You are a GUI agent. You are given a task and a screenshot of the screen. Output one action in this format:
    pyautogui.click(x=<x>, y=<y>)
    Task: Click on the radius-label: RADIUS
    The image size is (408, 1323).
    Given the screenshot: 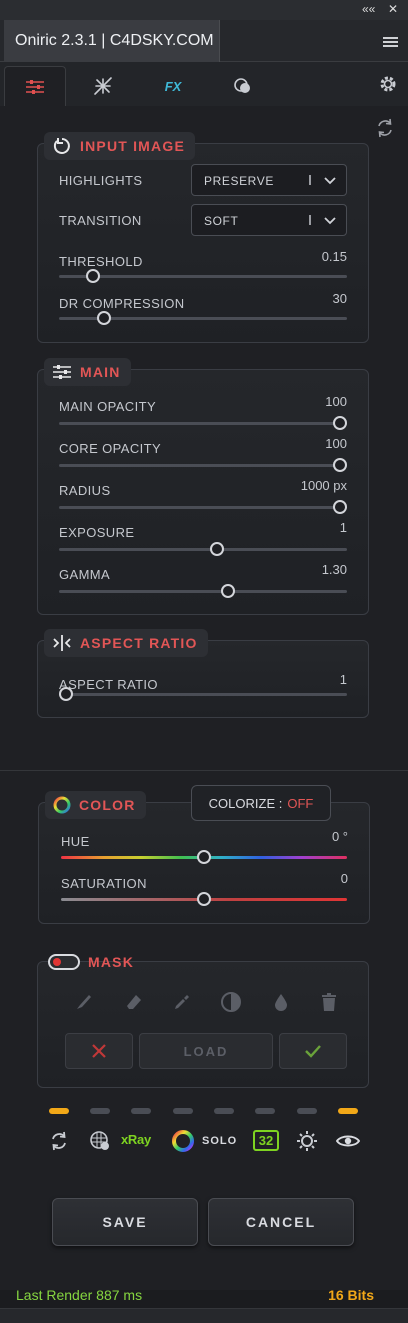 What is the action you would take?
    pyautogui.click(x=85, y=490)
    